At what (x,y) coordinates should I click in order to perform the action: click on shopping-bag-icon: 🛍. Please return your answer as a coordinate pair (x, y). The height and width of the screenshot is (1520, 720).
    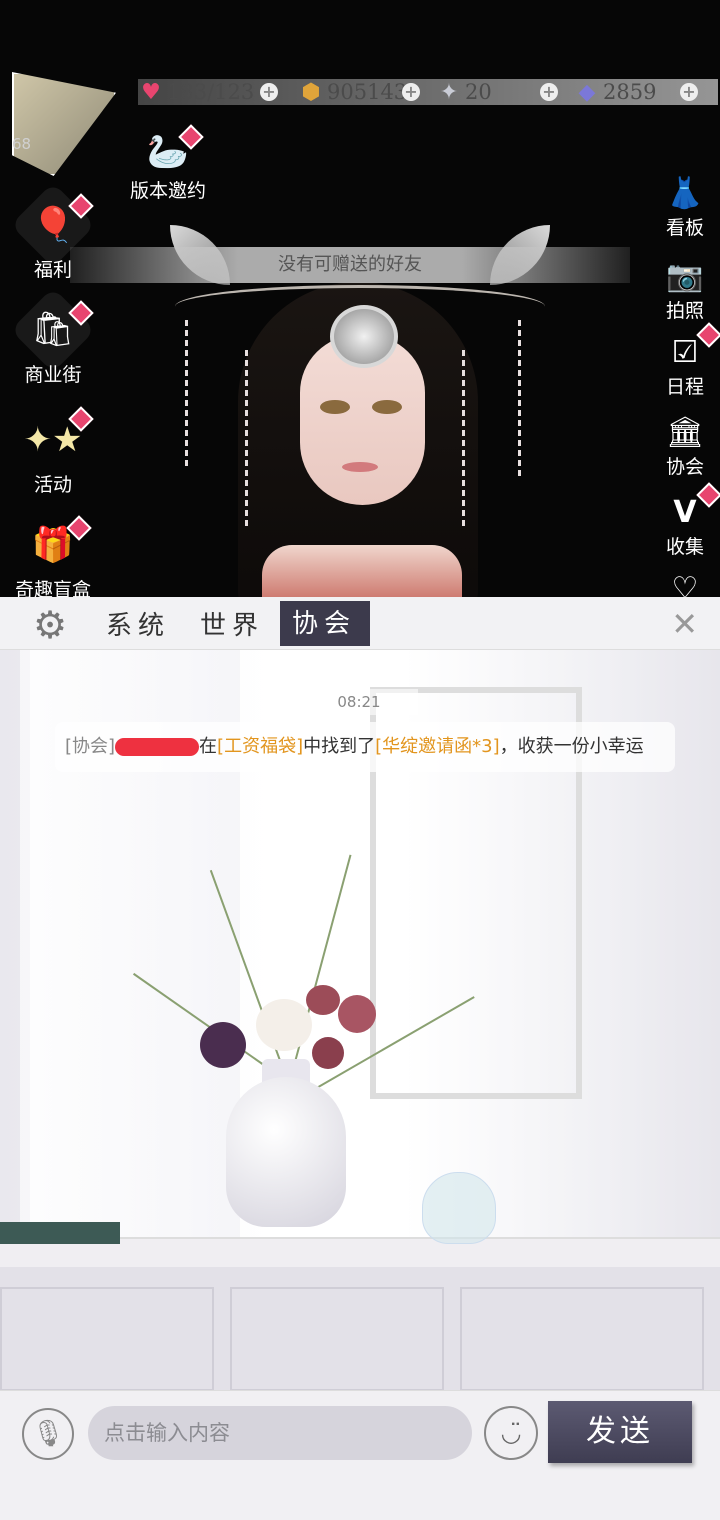
    Looking at the image, I should click on (53, 330).